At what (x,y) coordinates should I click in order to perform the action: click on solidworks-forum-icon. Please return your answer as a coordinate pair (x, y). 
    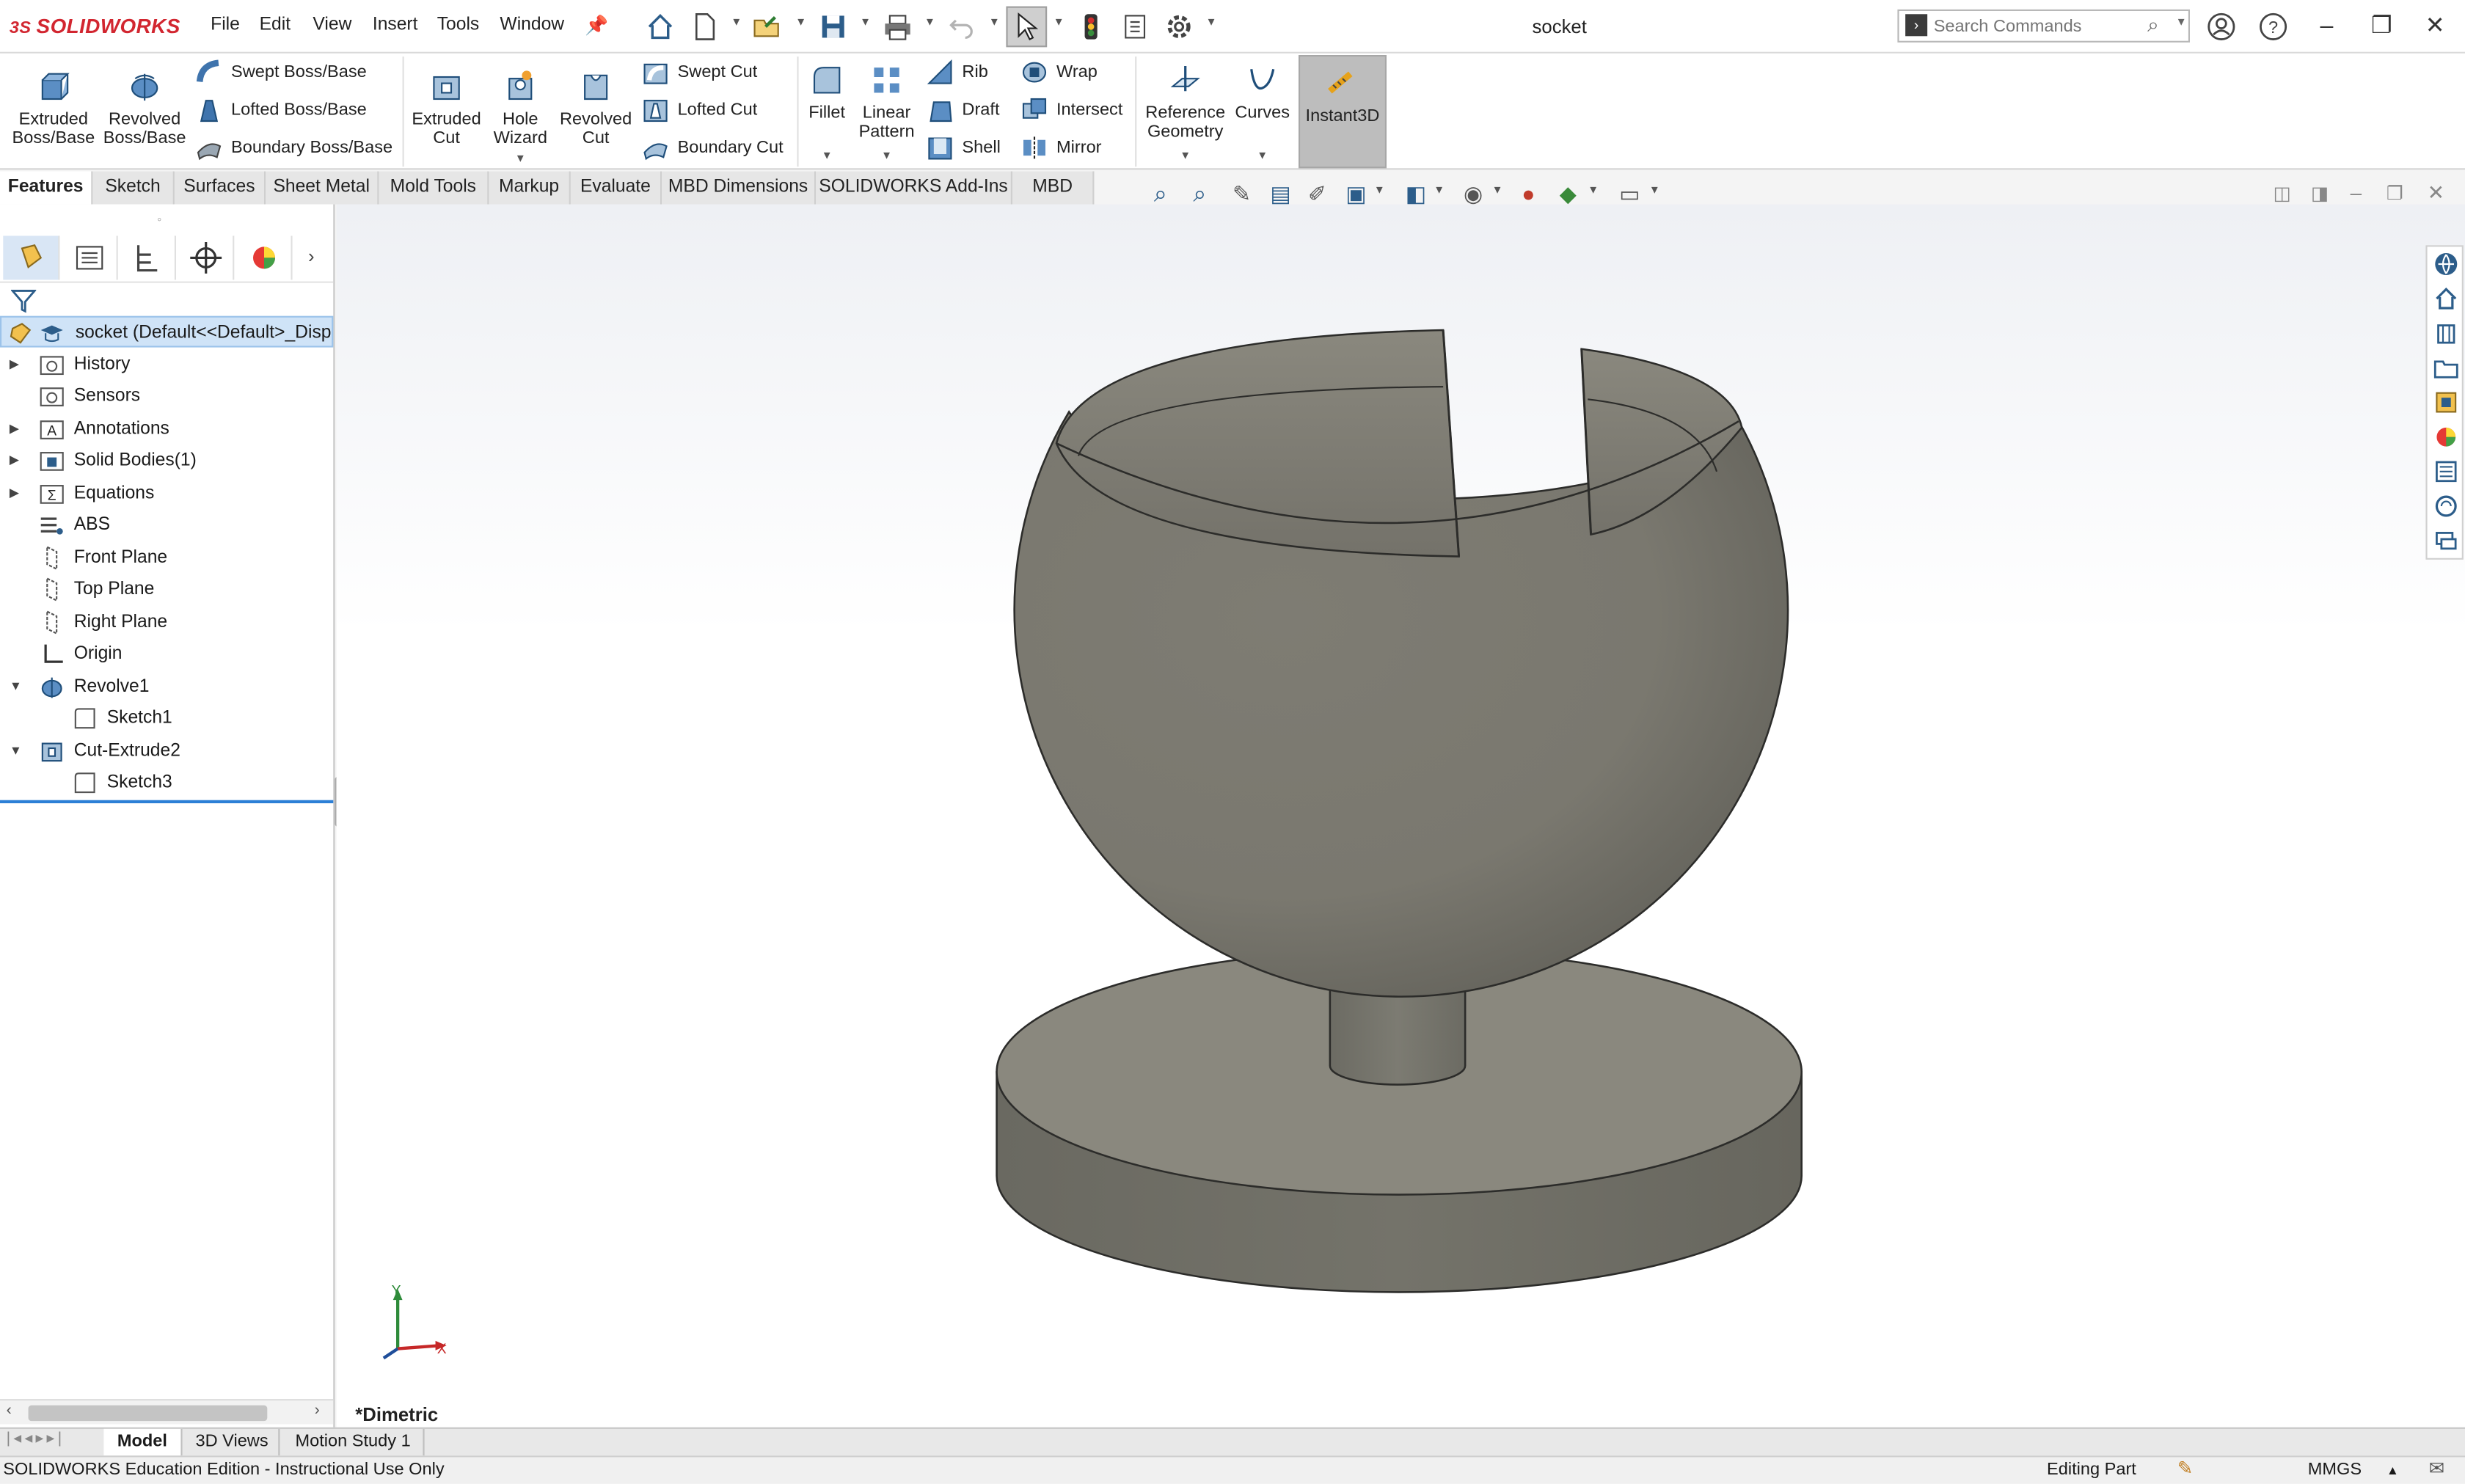
    Looking at the image, I should click on (2445, 506).